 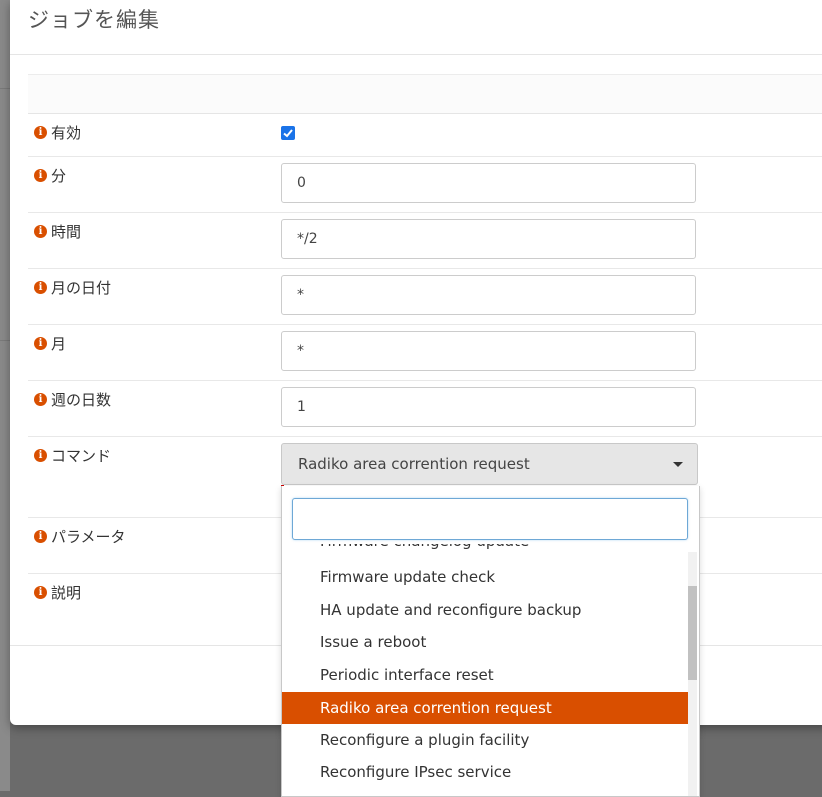 I want to click on dropdown-option-selected: Radiko area corrention request, so click(x=485, y=708).